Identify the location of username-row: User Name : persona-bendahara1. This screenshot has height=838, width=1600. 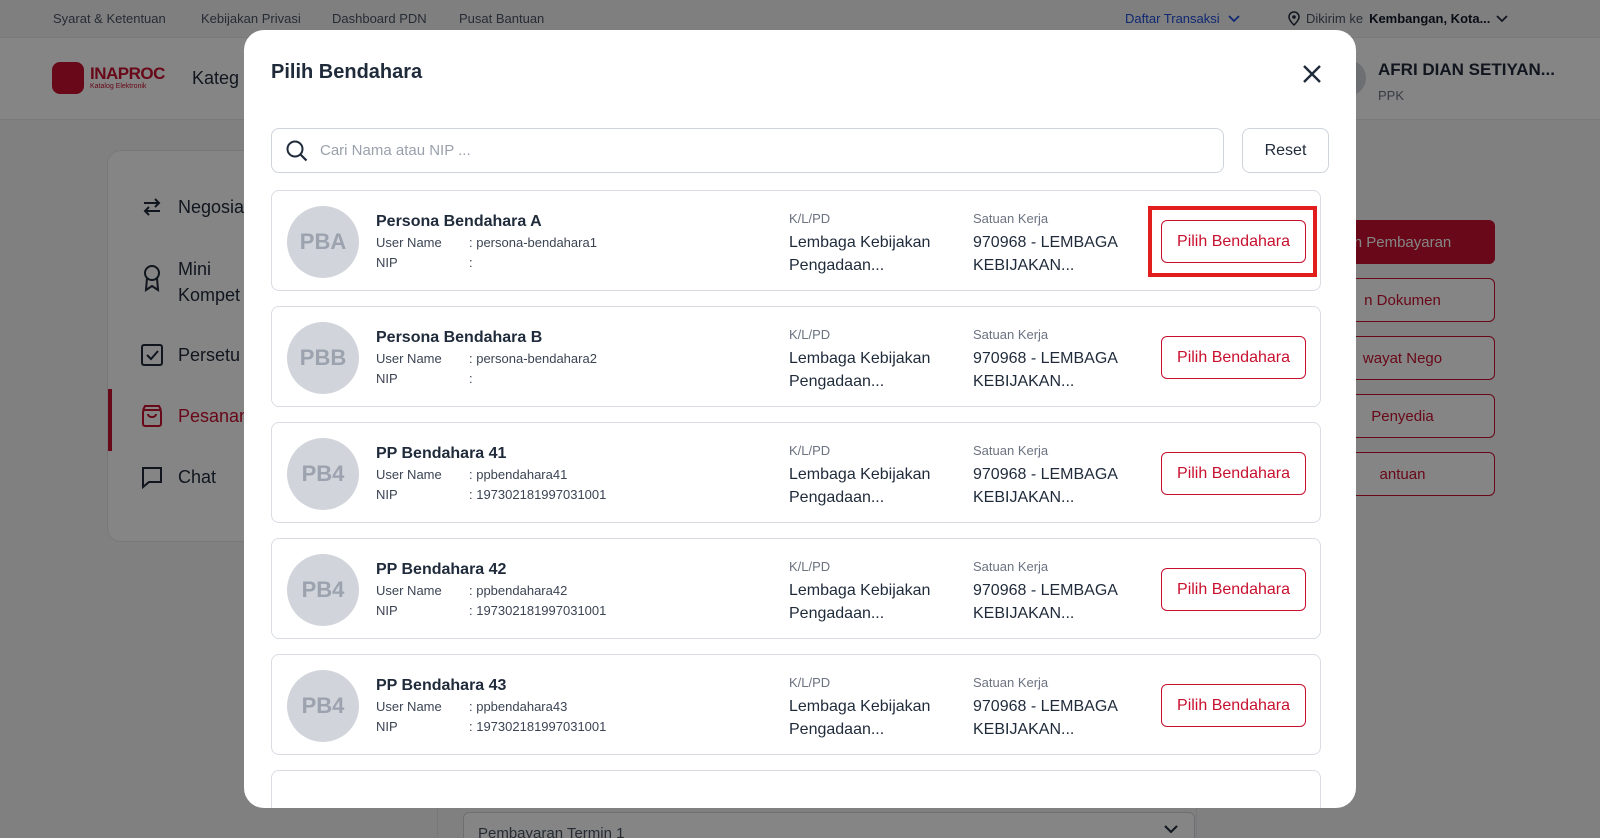
(486, 242).